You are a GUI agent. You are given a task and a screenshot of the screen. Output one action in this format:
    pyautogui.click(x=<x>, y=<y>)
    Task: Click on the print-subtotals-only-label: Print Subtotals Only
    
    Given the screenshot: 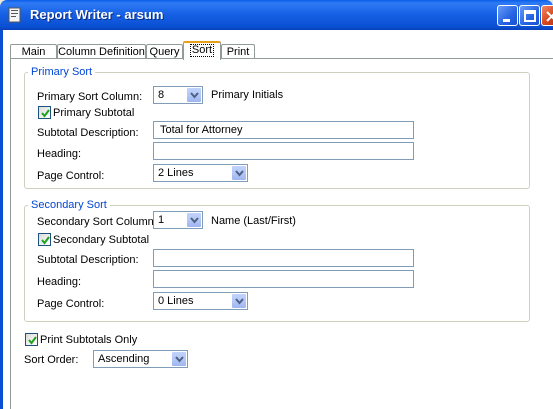 What is the action you would take?
    pyautogui.click(x=89, y=340)
    